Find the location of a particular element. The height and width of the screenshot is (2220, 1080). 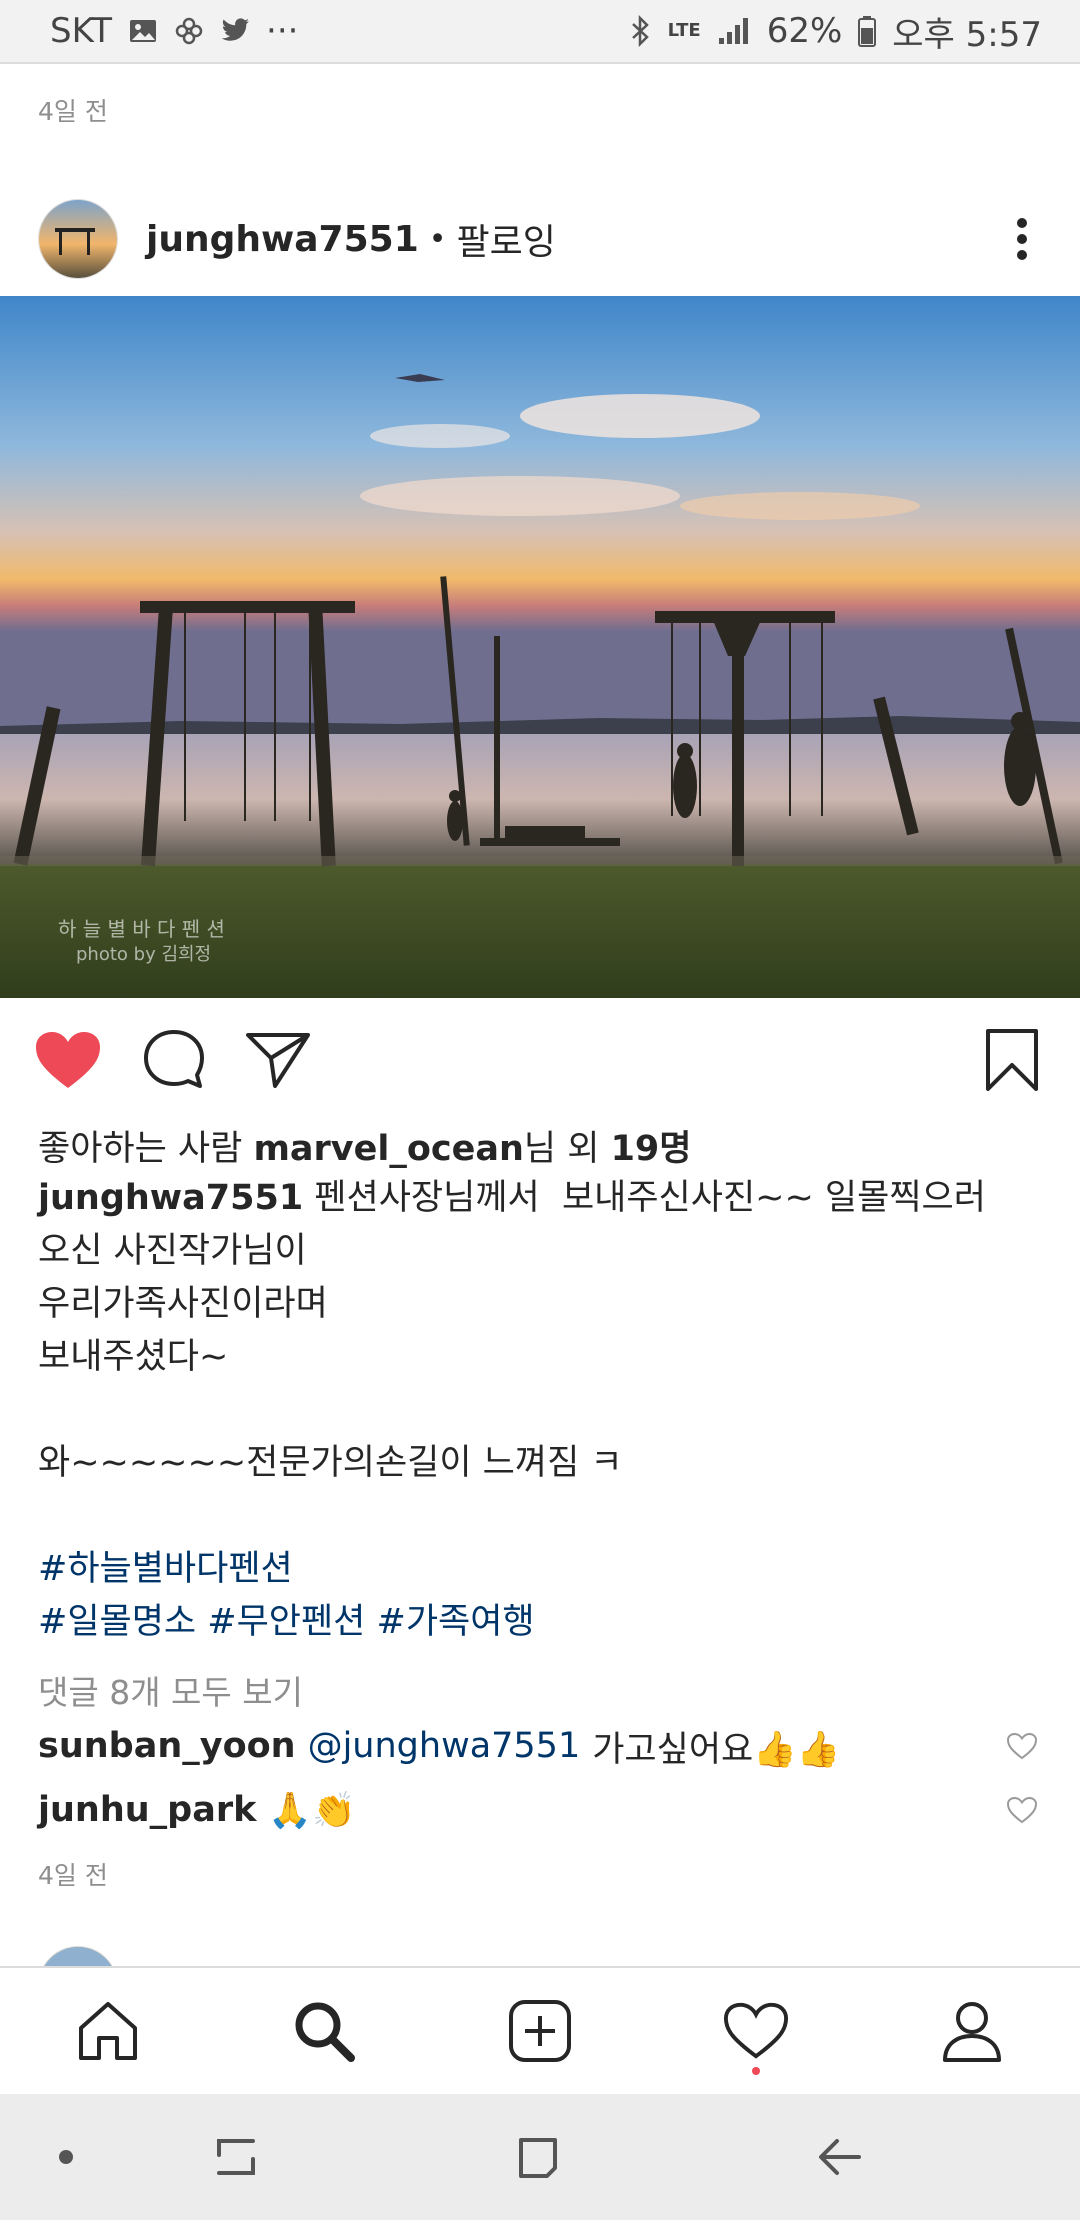

clock: 오후 5:57 is located at coordinates (967, 34).